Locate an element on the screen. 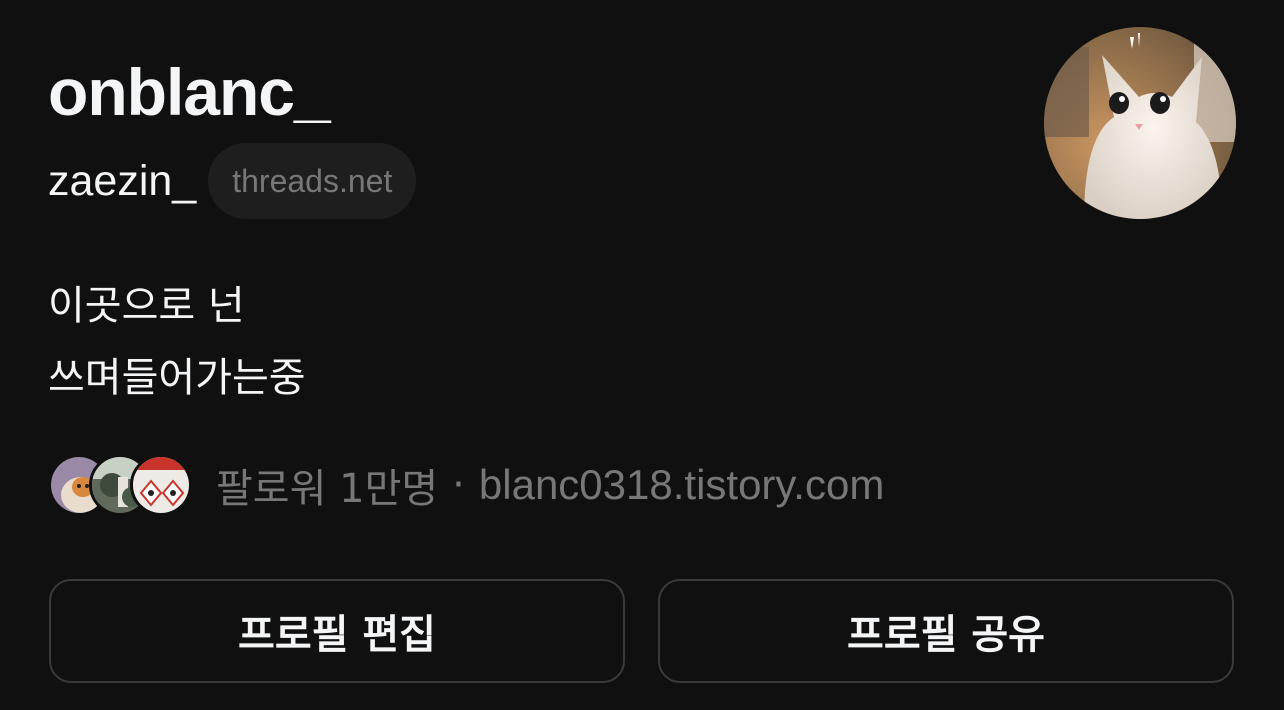 The image size is (1284, 710). username: zaezin_ is located at coordinates (122, 180).